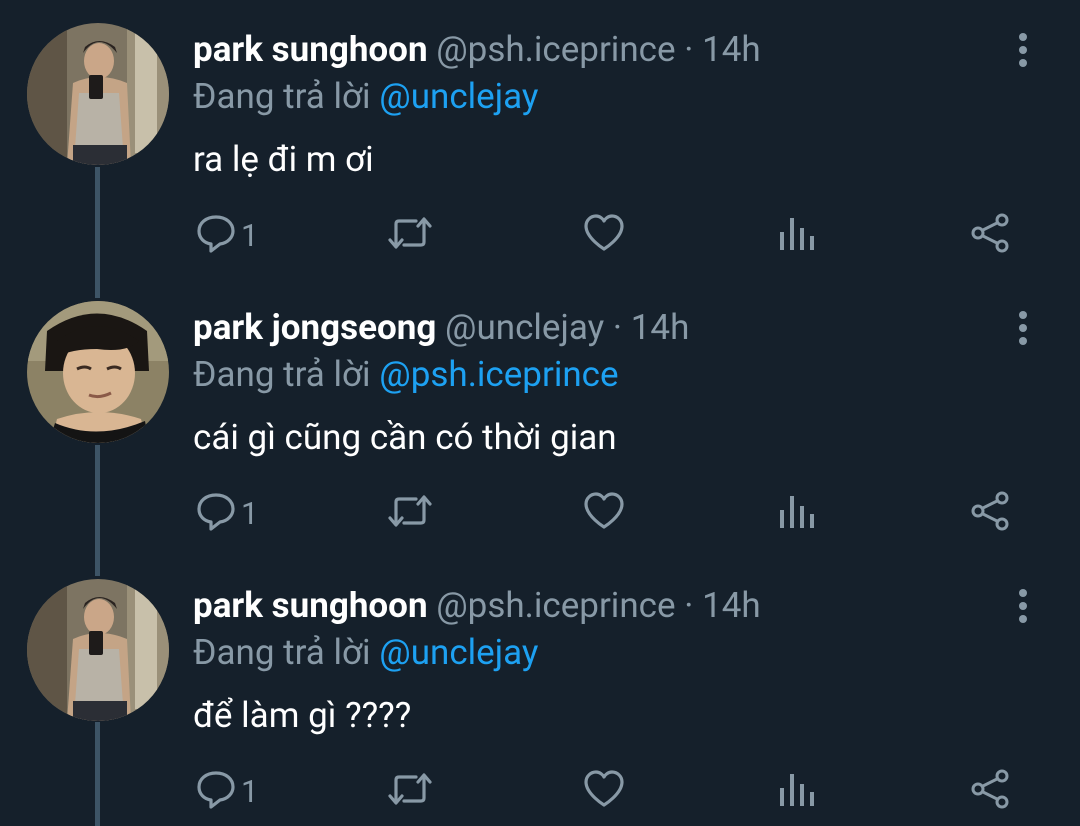 This screenshot has height=826, width=1080. Describe the element at coordinates (314, 327) in the screenshot. I see `display-name: park jongseong` at that location.